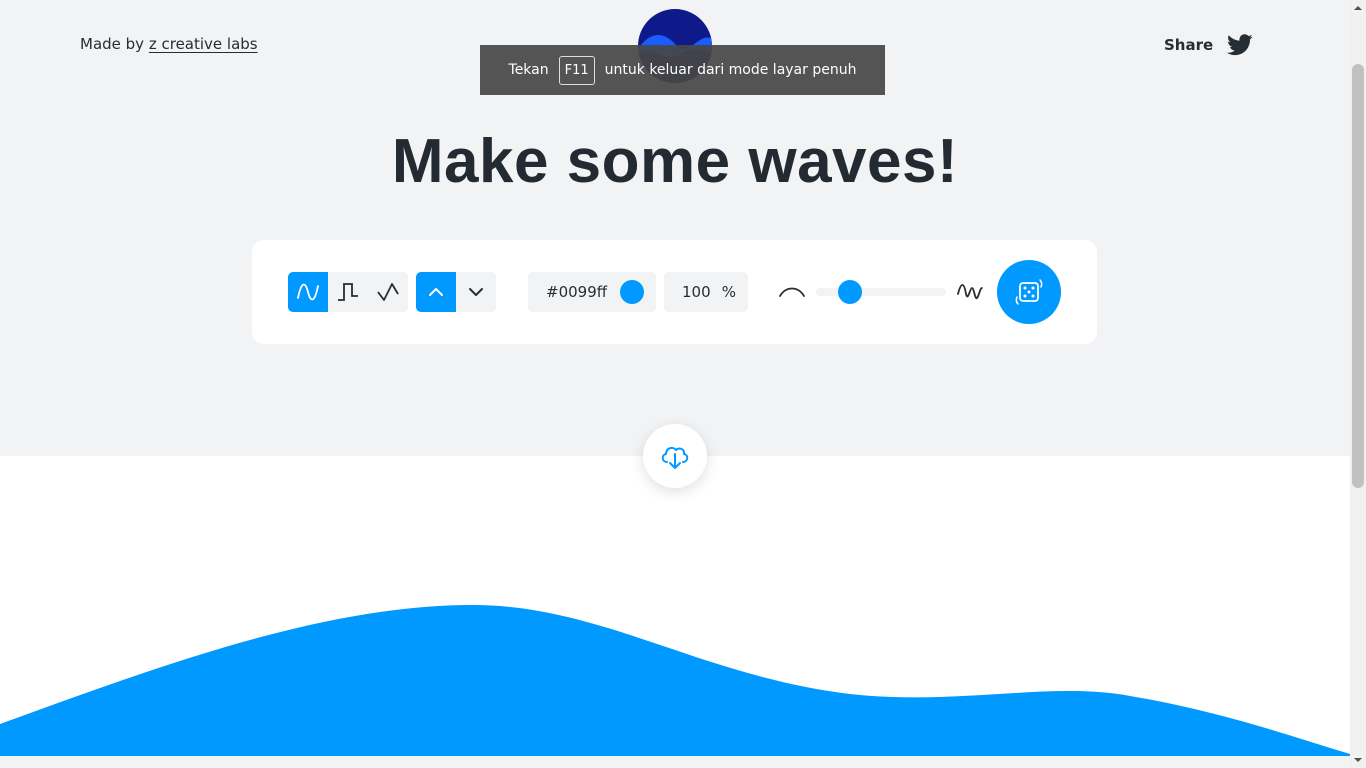 The width and height of the screenshot is (1366, 768). I want to click on wave-type-sine-button, so click(308, 292).